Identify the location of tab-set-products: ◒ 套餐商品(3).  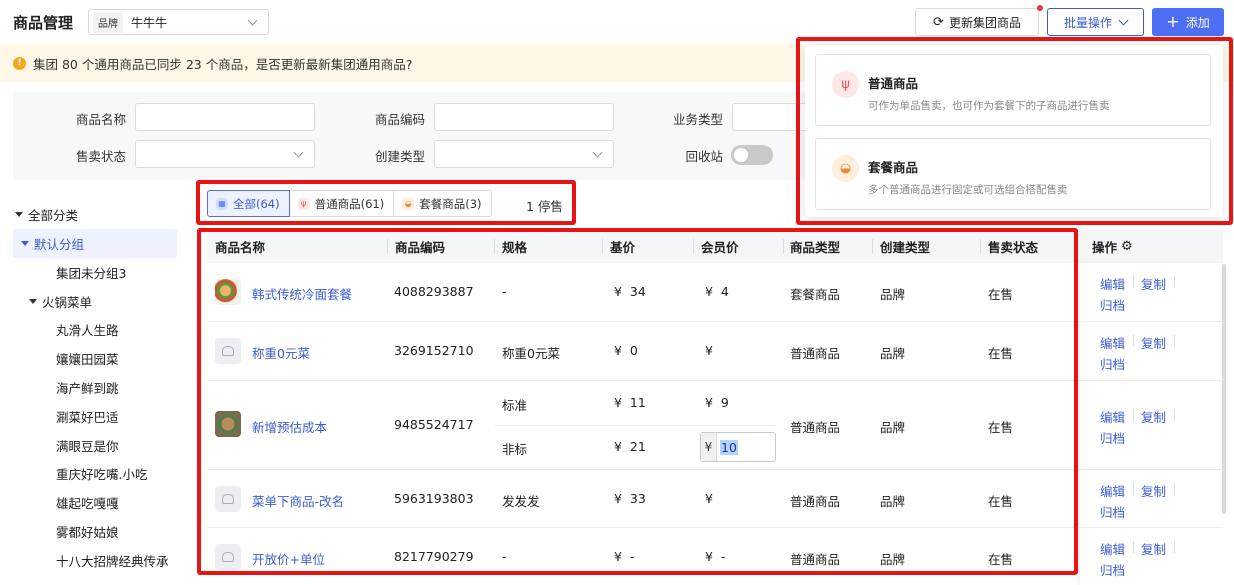
(442, 203).